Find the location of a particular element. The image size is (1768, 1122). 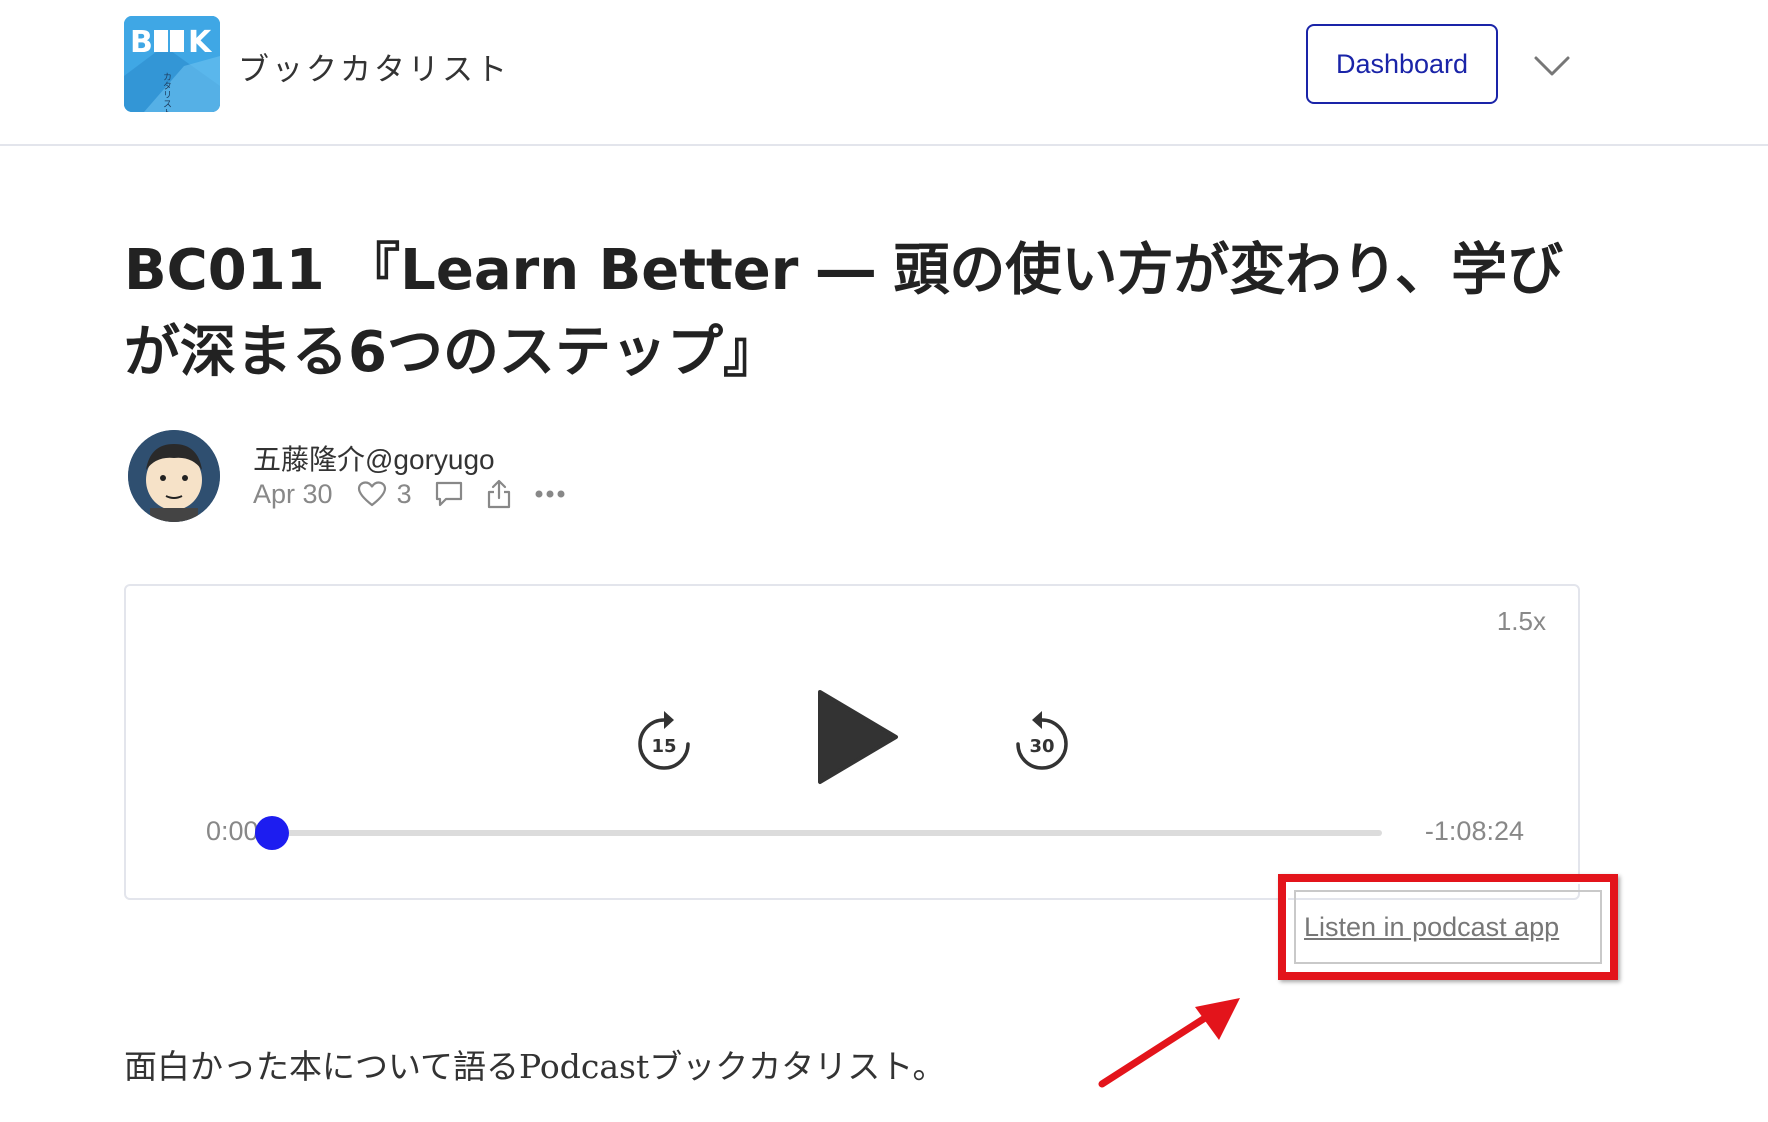

current-time: 0:00 is located at coordinates (232, 831).